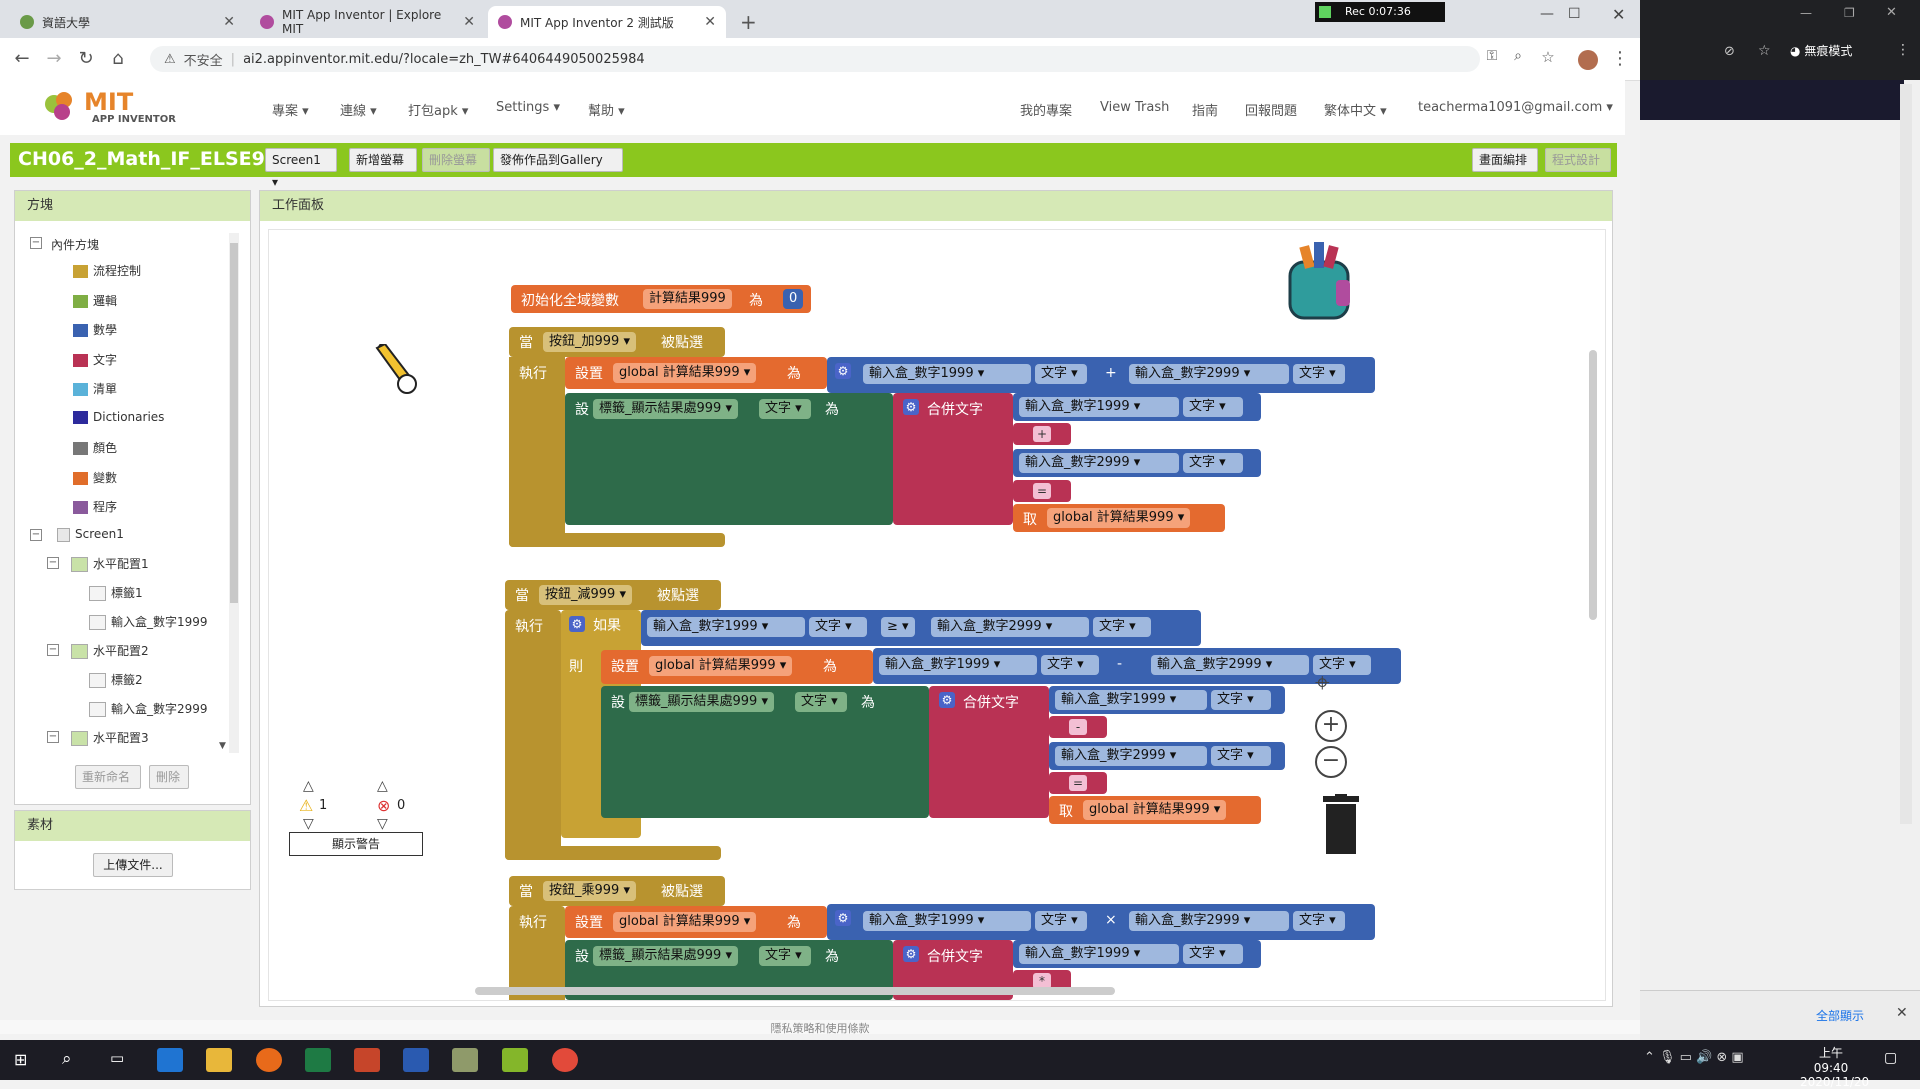 Image resolution: width=1920 pixels, height=1089 pixels. I want to click on task-view-icon: ▭, so click(117, 1058).